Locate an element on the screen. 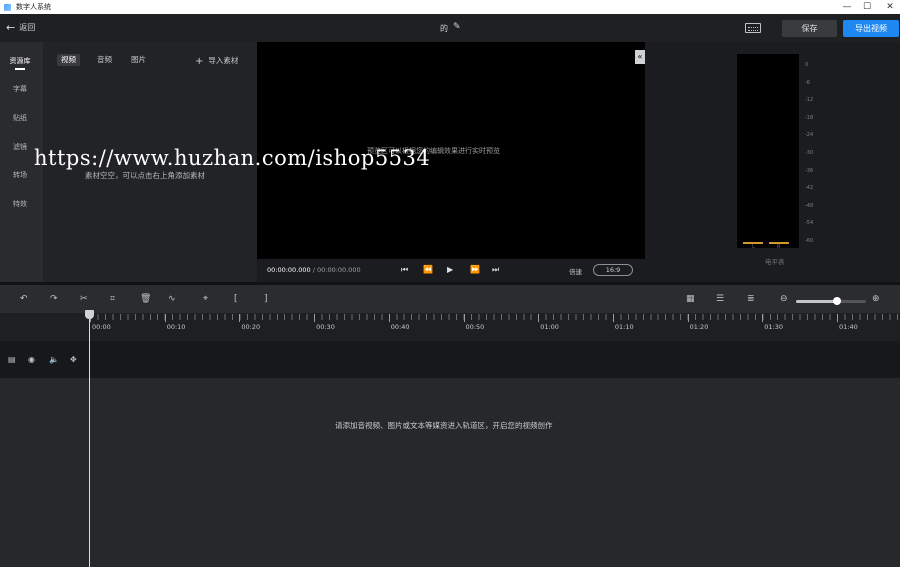  crop-icon: ⌗ is located at coordinates (112, 299).